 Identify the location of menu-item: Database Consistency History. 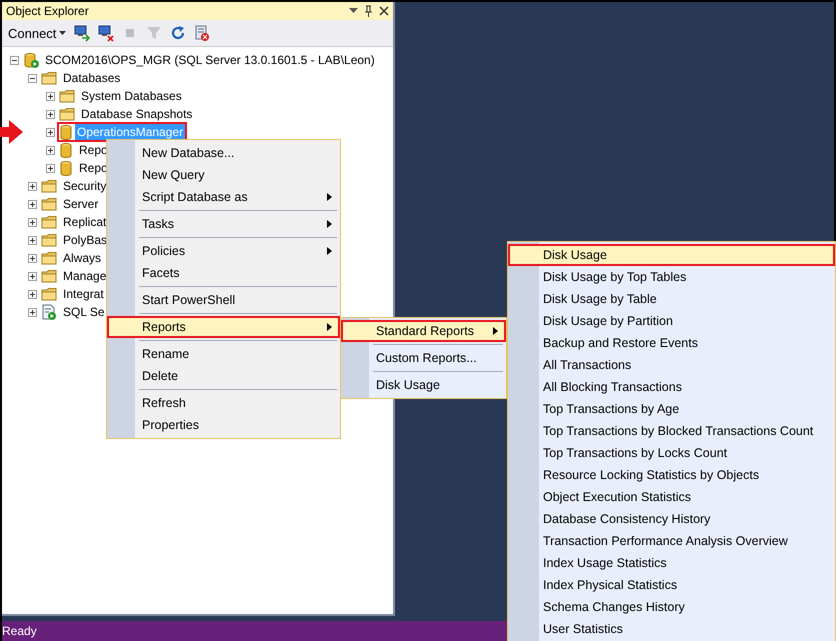
(671, 519).